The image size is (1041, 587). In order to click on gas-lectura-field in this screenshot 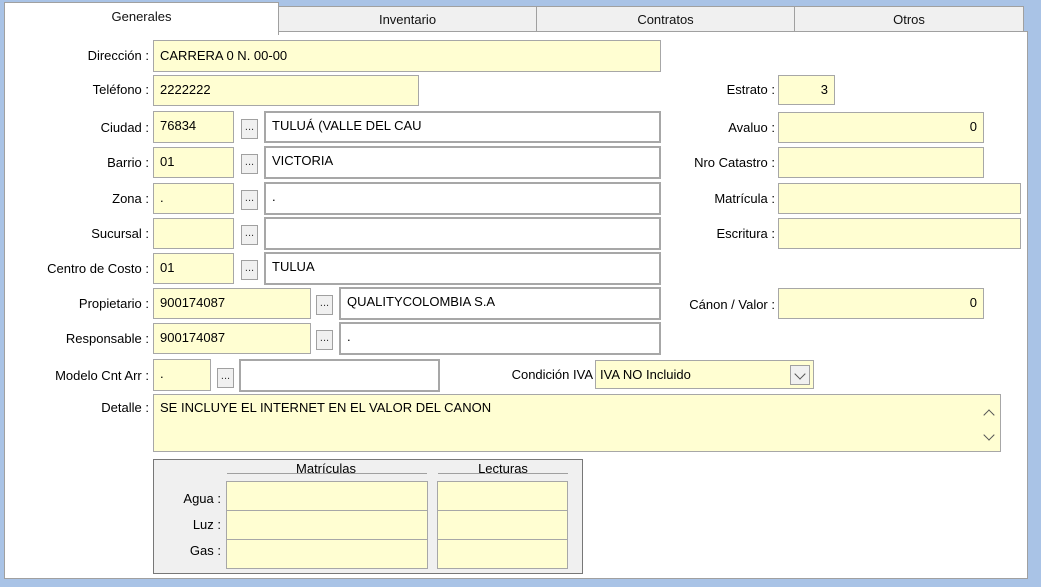, I will do `click(502, 554)`.